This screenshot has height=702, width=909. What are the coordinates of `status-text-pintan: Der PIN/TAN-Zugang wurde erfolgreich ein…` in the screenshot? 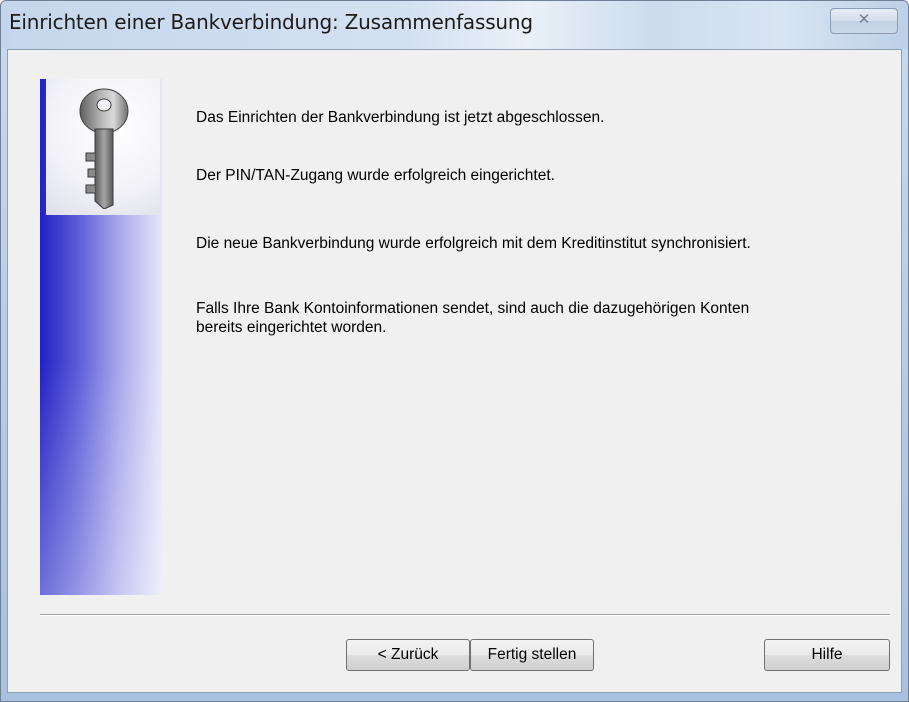 It's located at (375, 175).